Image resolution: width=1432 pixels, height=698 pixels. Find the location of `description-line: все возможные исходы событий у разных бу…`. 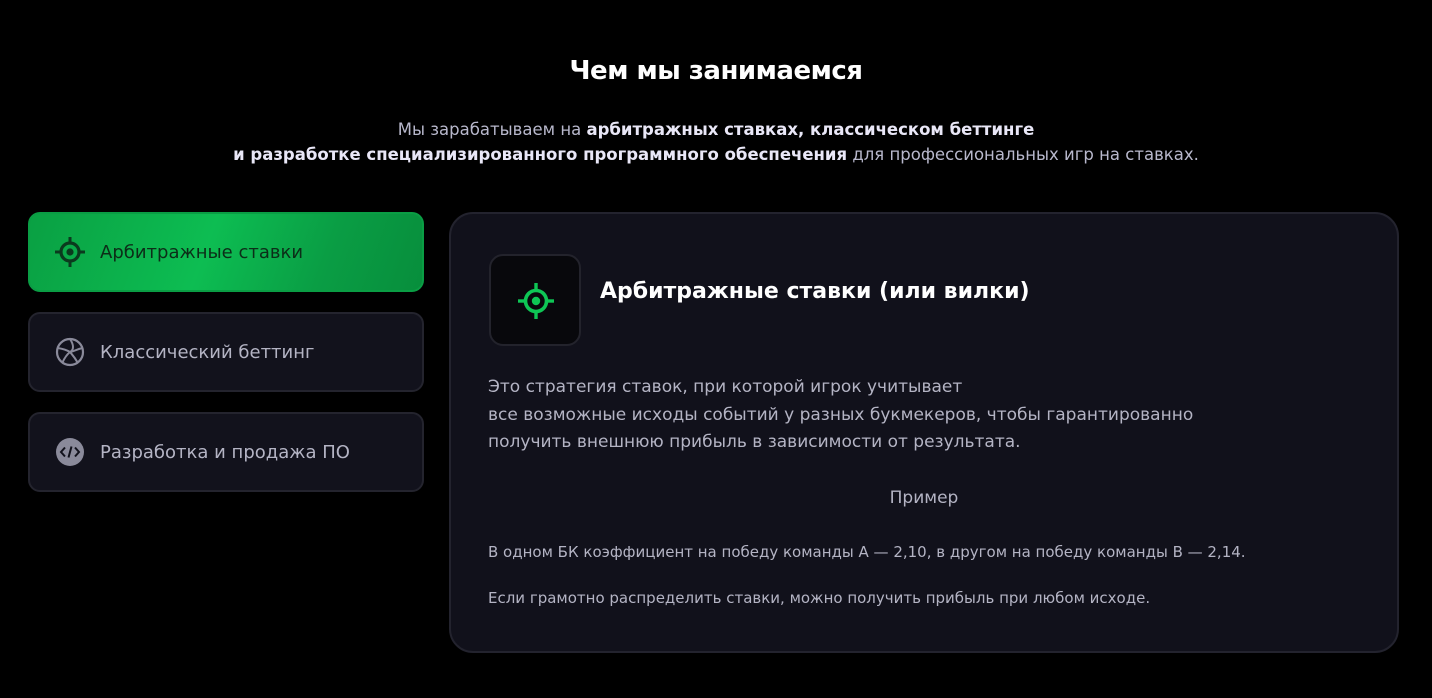

description-line: все возможные исходы событий у разных бу… is located at coordinates (841, 414).